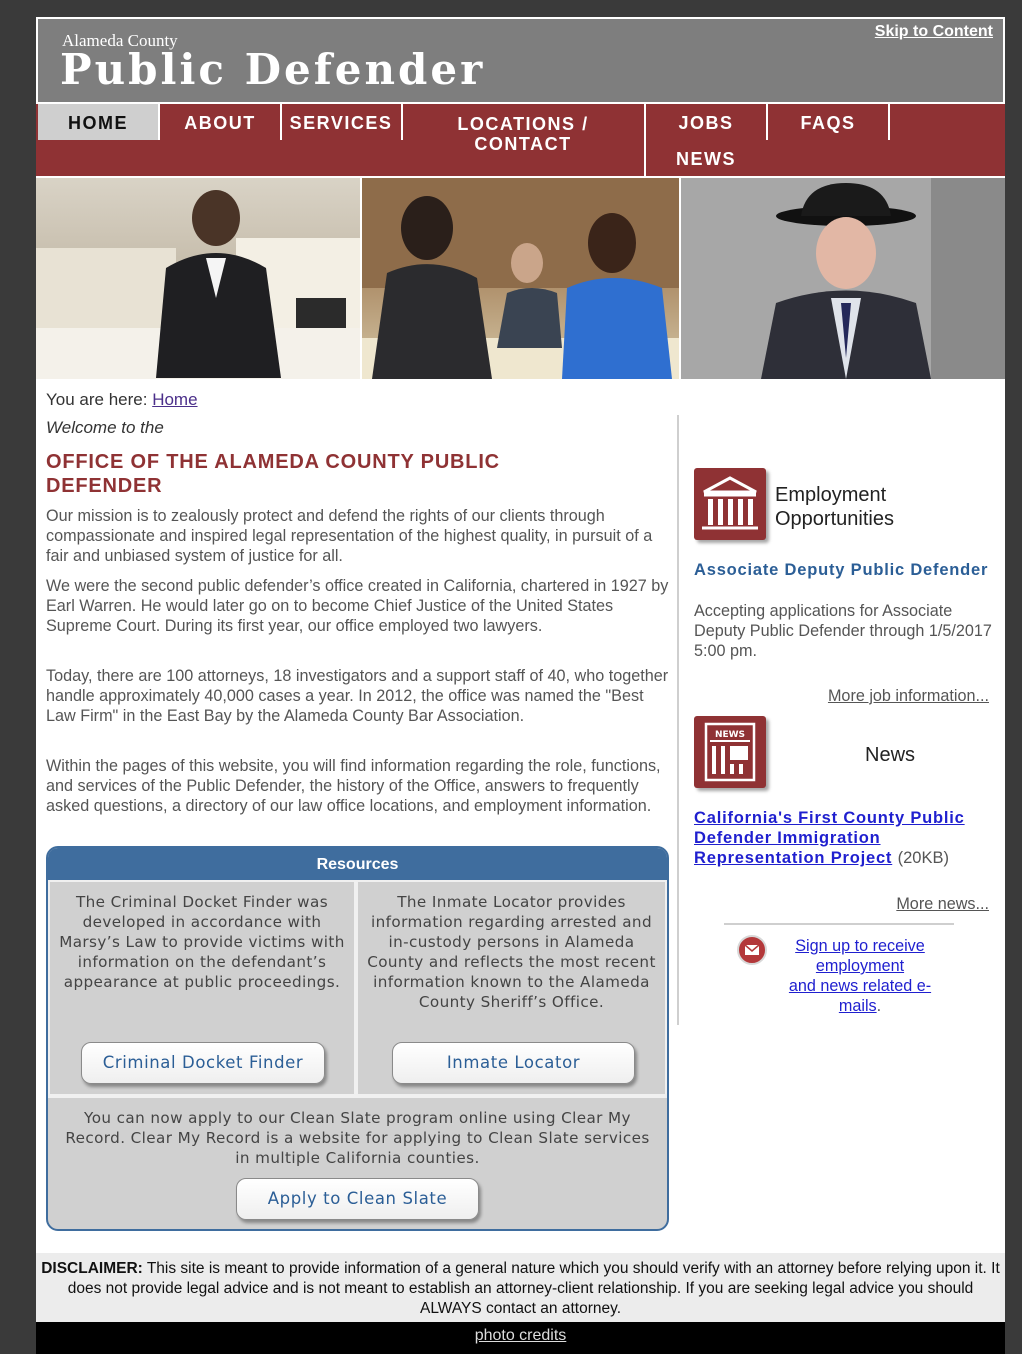 The height and width of the screenshot is (1354, 1022). What do you see at coordinates (523, 124) in the screenshot?
I see `nav-locations-label: LOCATIONS /` at bounding box center [523, 124].